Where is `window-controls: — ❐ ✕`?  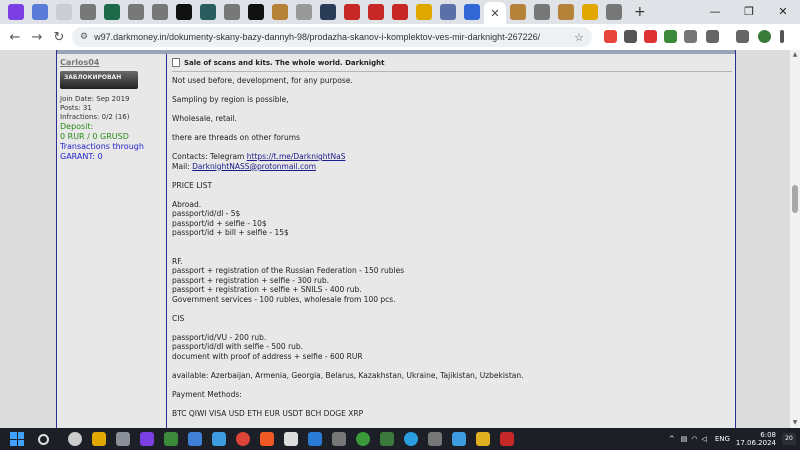
window-controls: — ❐ ✕ is located at coordinates (749, 12).